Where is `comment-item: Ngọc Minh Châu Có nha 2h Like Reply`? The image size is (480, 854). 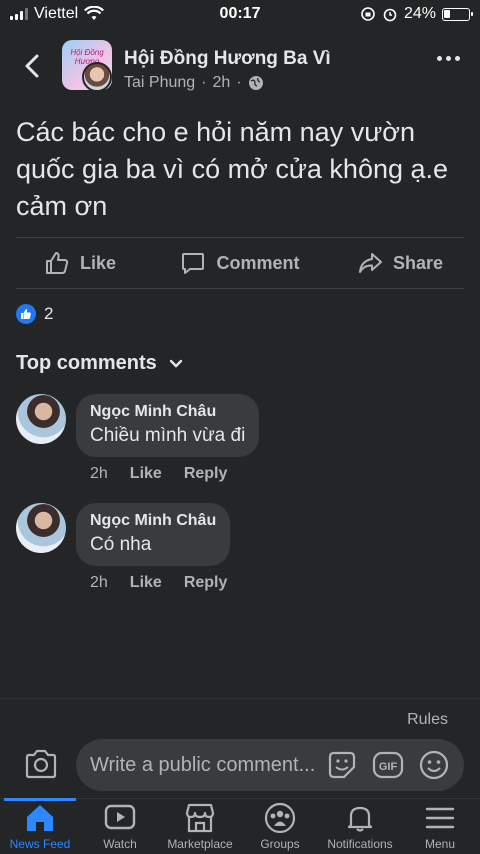
comment-item: Ngọc Minh Châu Có nha 2h Like Reply is located at coordinates (246, 551).